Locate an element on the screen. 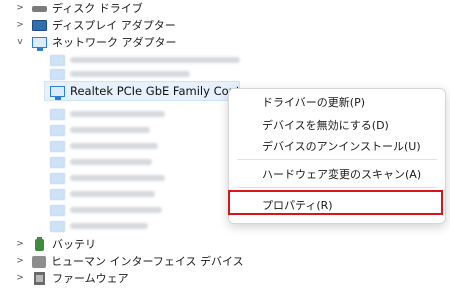  tree-item-batteries: > バッテリ is located at coordinates (55, 244).